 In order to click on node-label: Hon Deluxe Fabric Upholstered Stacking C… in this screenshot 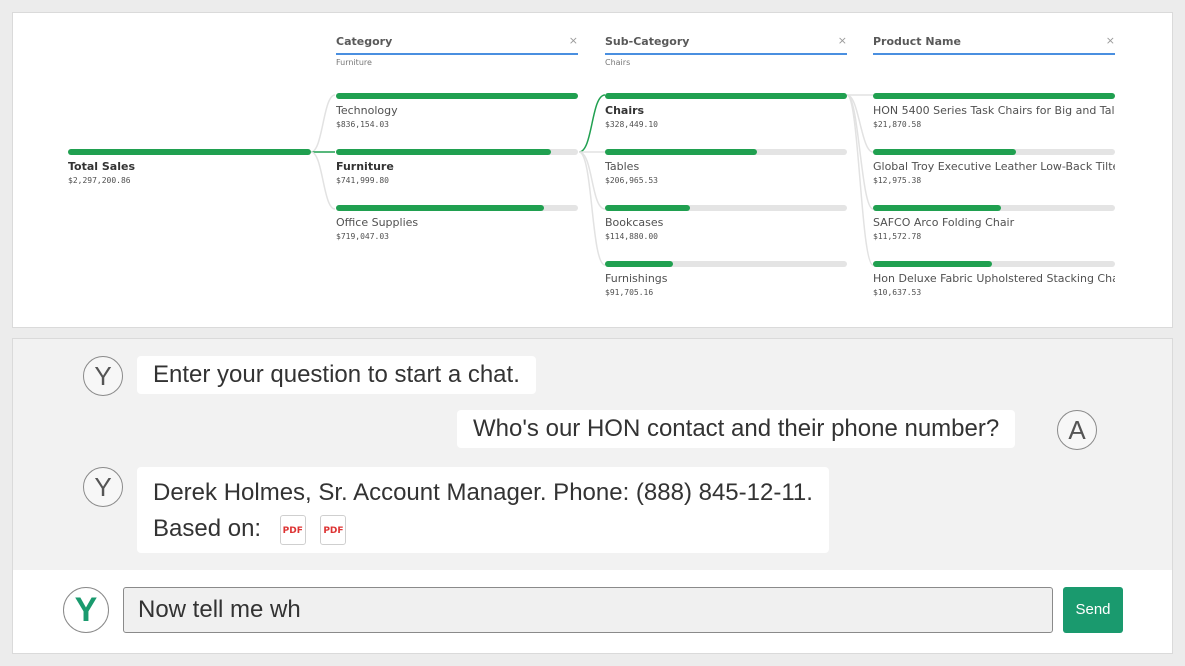, I will do `click(994, 278)`.